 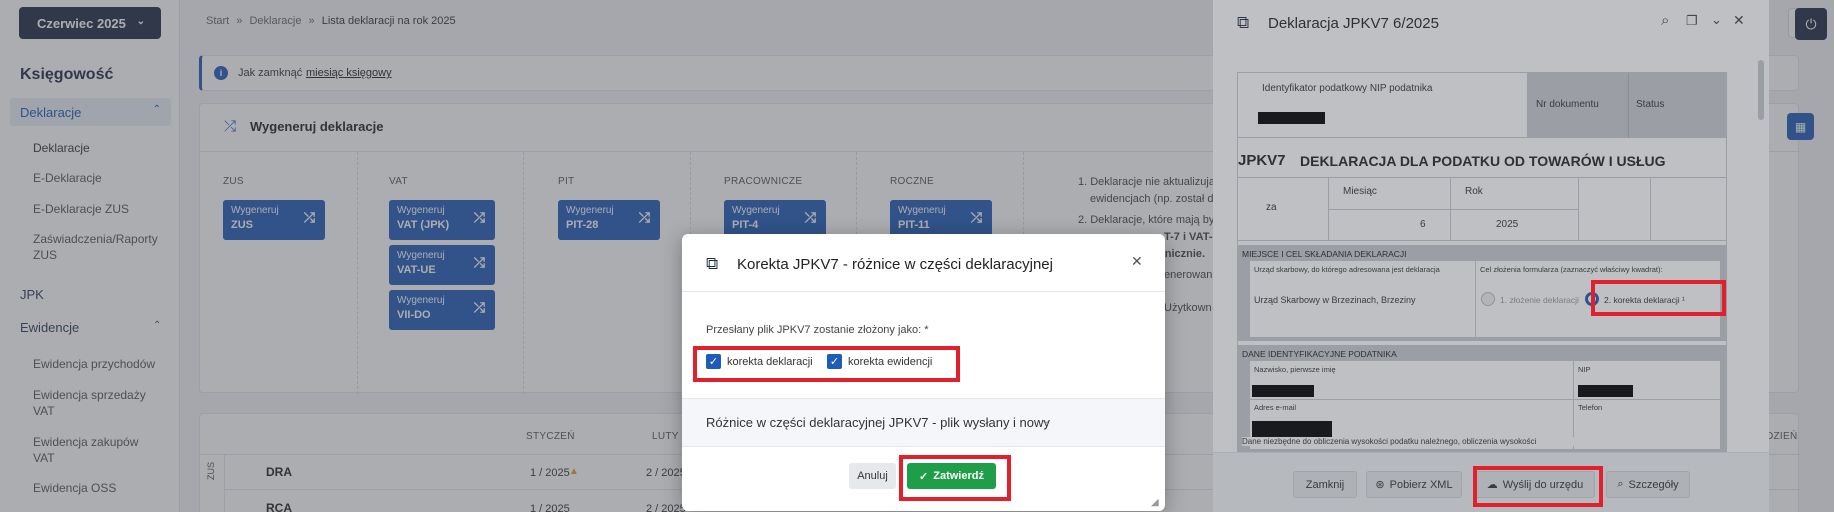 What do you see at coordinates (1046, 421) in the screenshot?
I see `chevron-down-icon: ⌄` at bounding box center [1046, 421].